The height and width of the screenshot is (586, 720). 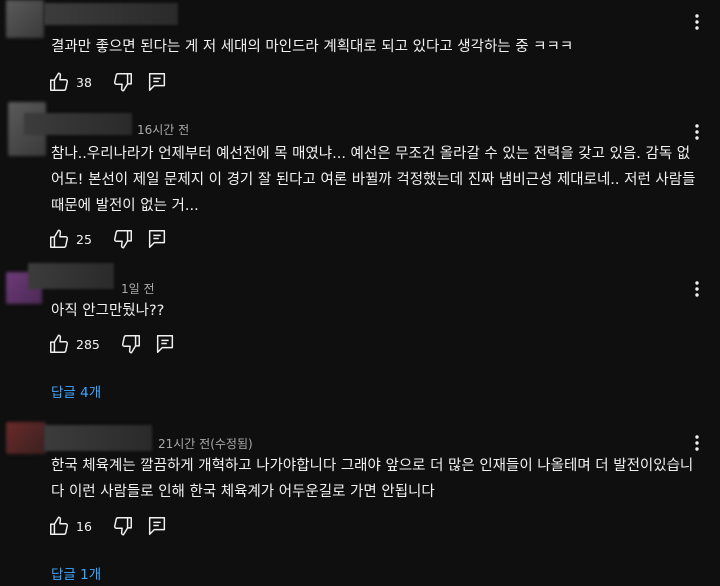 I want to click on like-count: 16, so click(x=84, y=526).